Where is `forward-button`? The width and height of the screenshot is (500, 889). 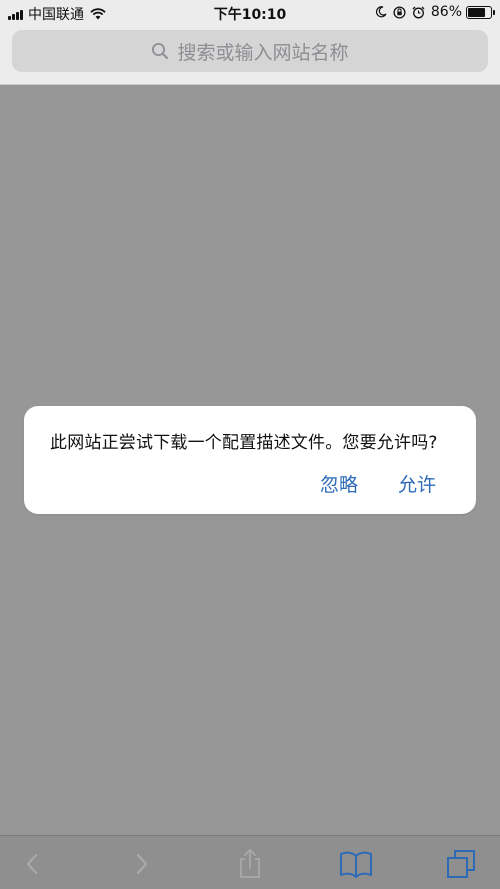
forward-button is located at coordinates (142, 864).